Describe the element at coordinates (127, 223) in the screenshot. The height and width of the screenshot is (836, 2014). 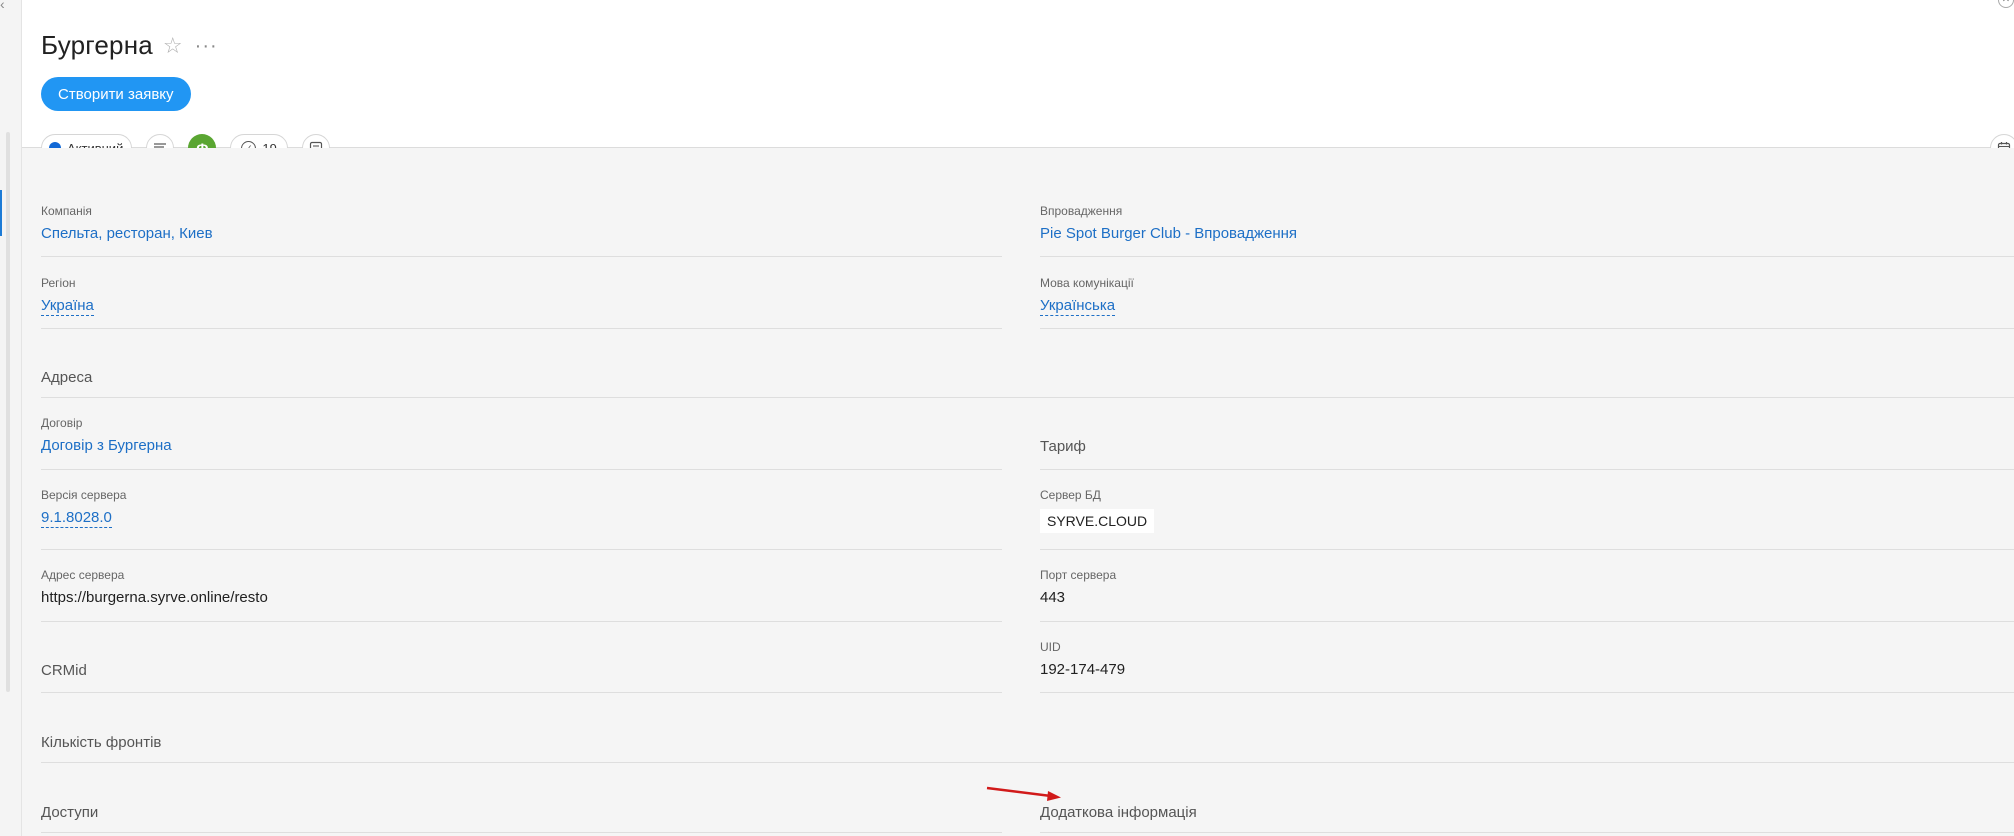
I see `company-field: Компанія Спельта, ресторан, Киев` at that location.